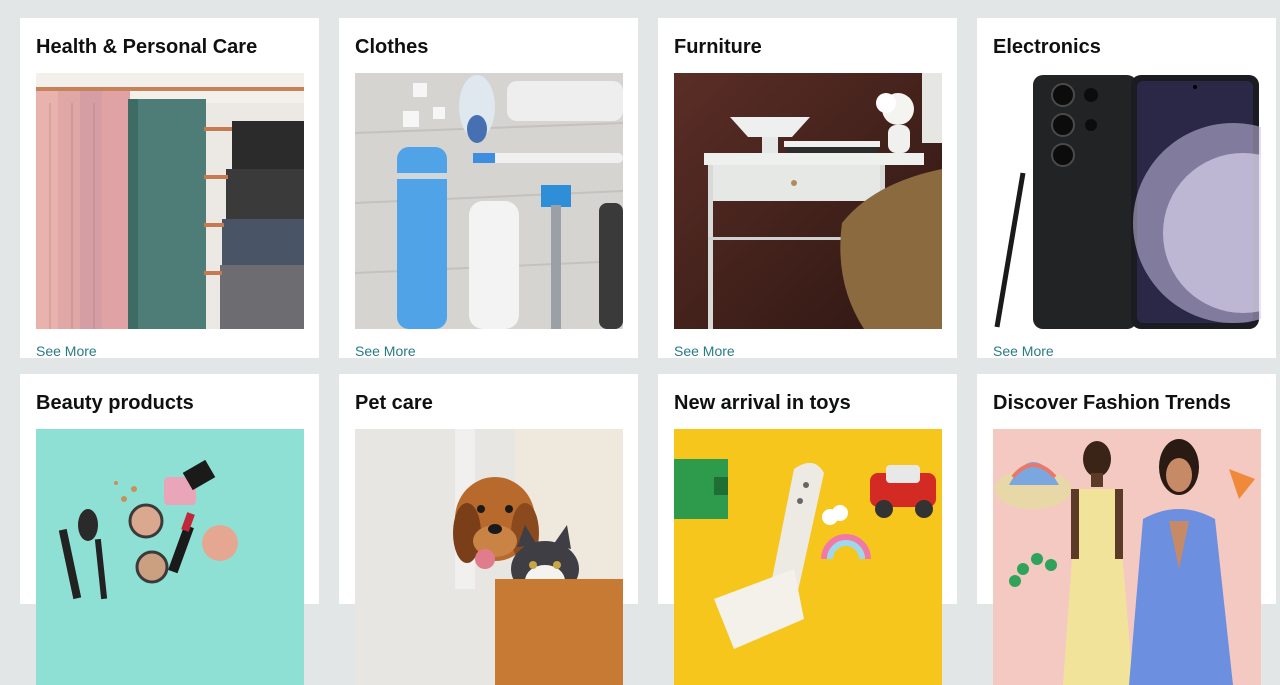  Describe the element at coordinates (146, 47) in the screenshot. I see `card-title: Health & Personal Care` at that location.